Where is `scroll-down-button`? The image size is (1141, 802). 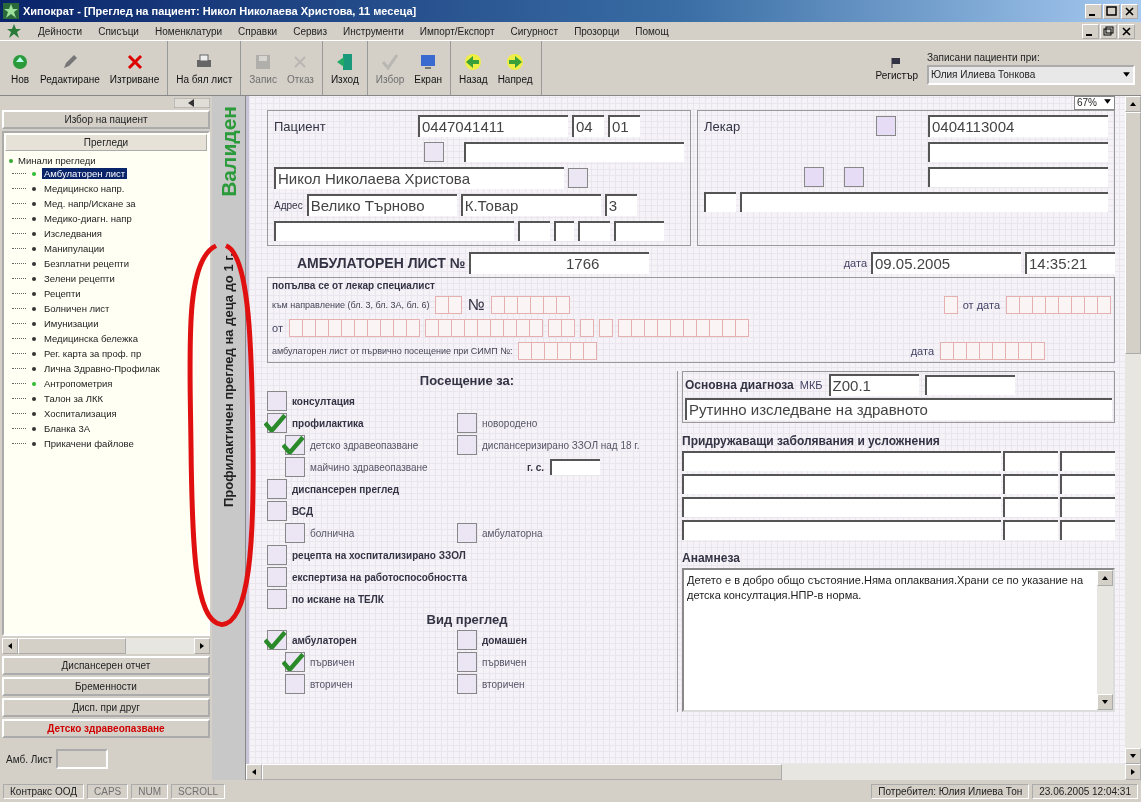 scroll-down-button is located at coordinates (1133, 756).